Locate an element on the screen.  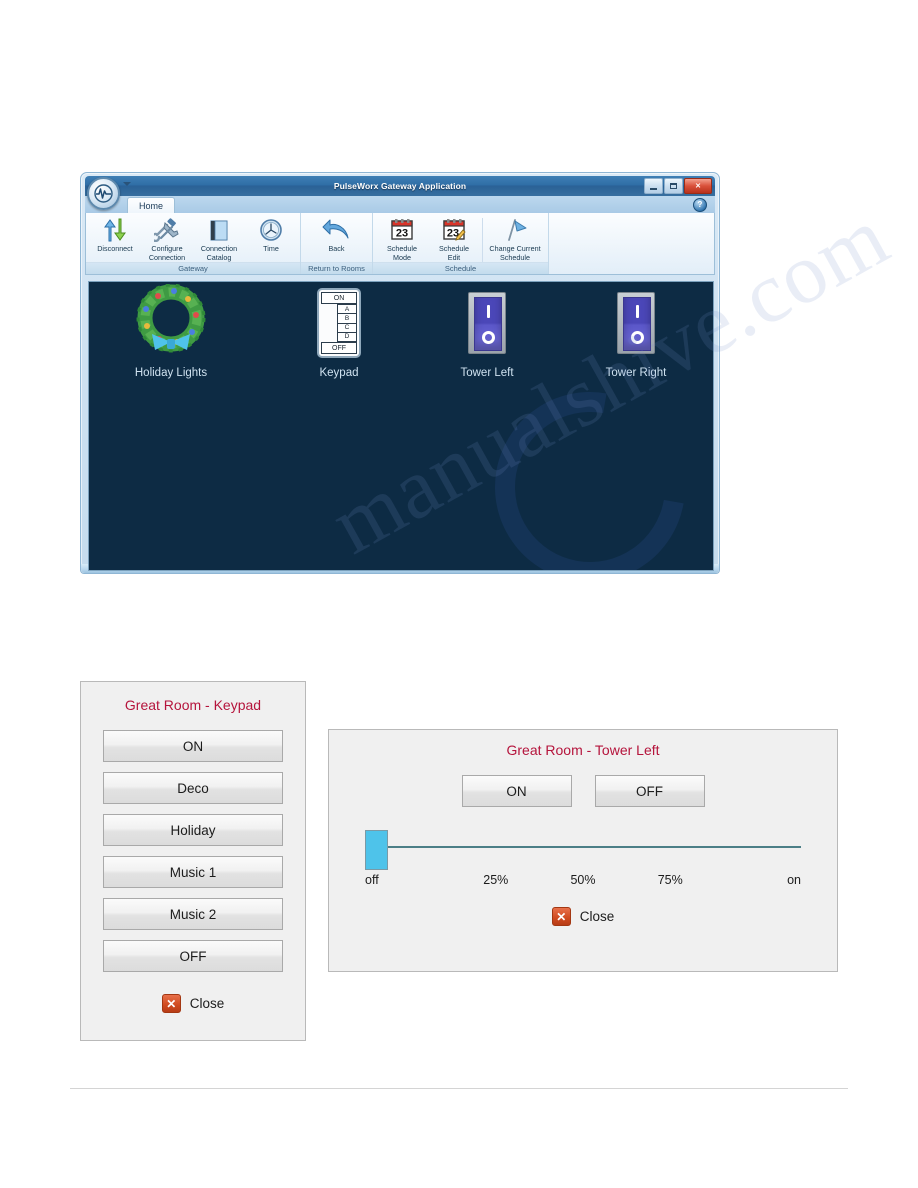
change-current-schedule-label: Change Current Schedule is located at coordinates (515, 253).